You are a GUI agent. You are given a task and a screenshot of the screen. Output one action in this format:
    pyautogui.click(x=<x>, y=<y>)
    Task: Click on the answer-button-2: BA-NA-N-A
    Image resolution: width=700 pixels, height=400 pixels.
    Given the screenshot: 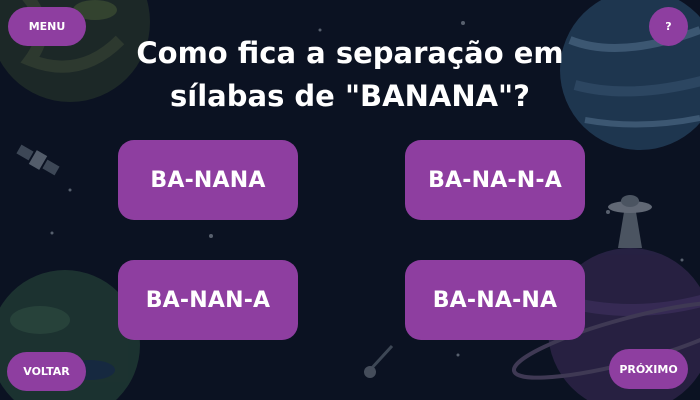 What is the action you would take?
    pyautogui.click(x=495, y=180)
    